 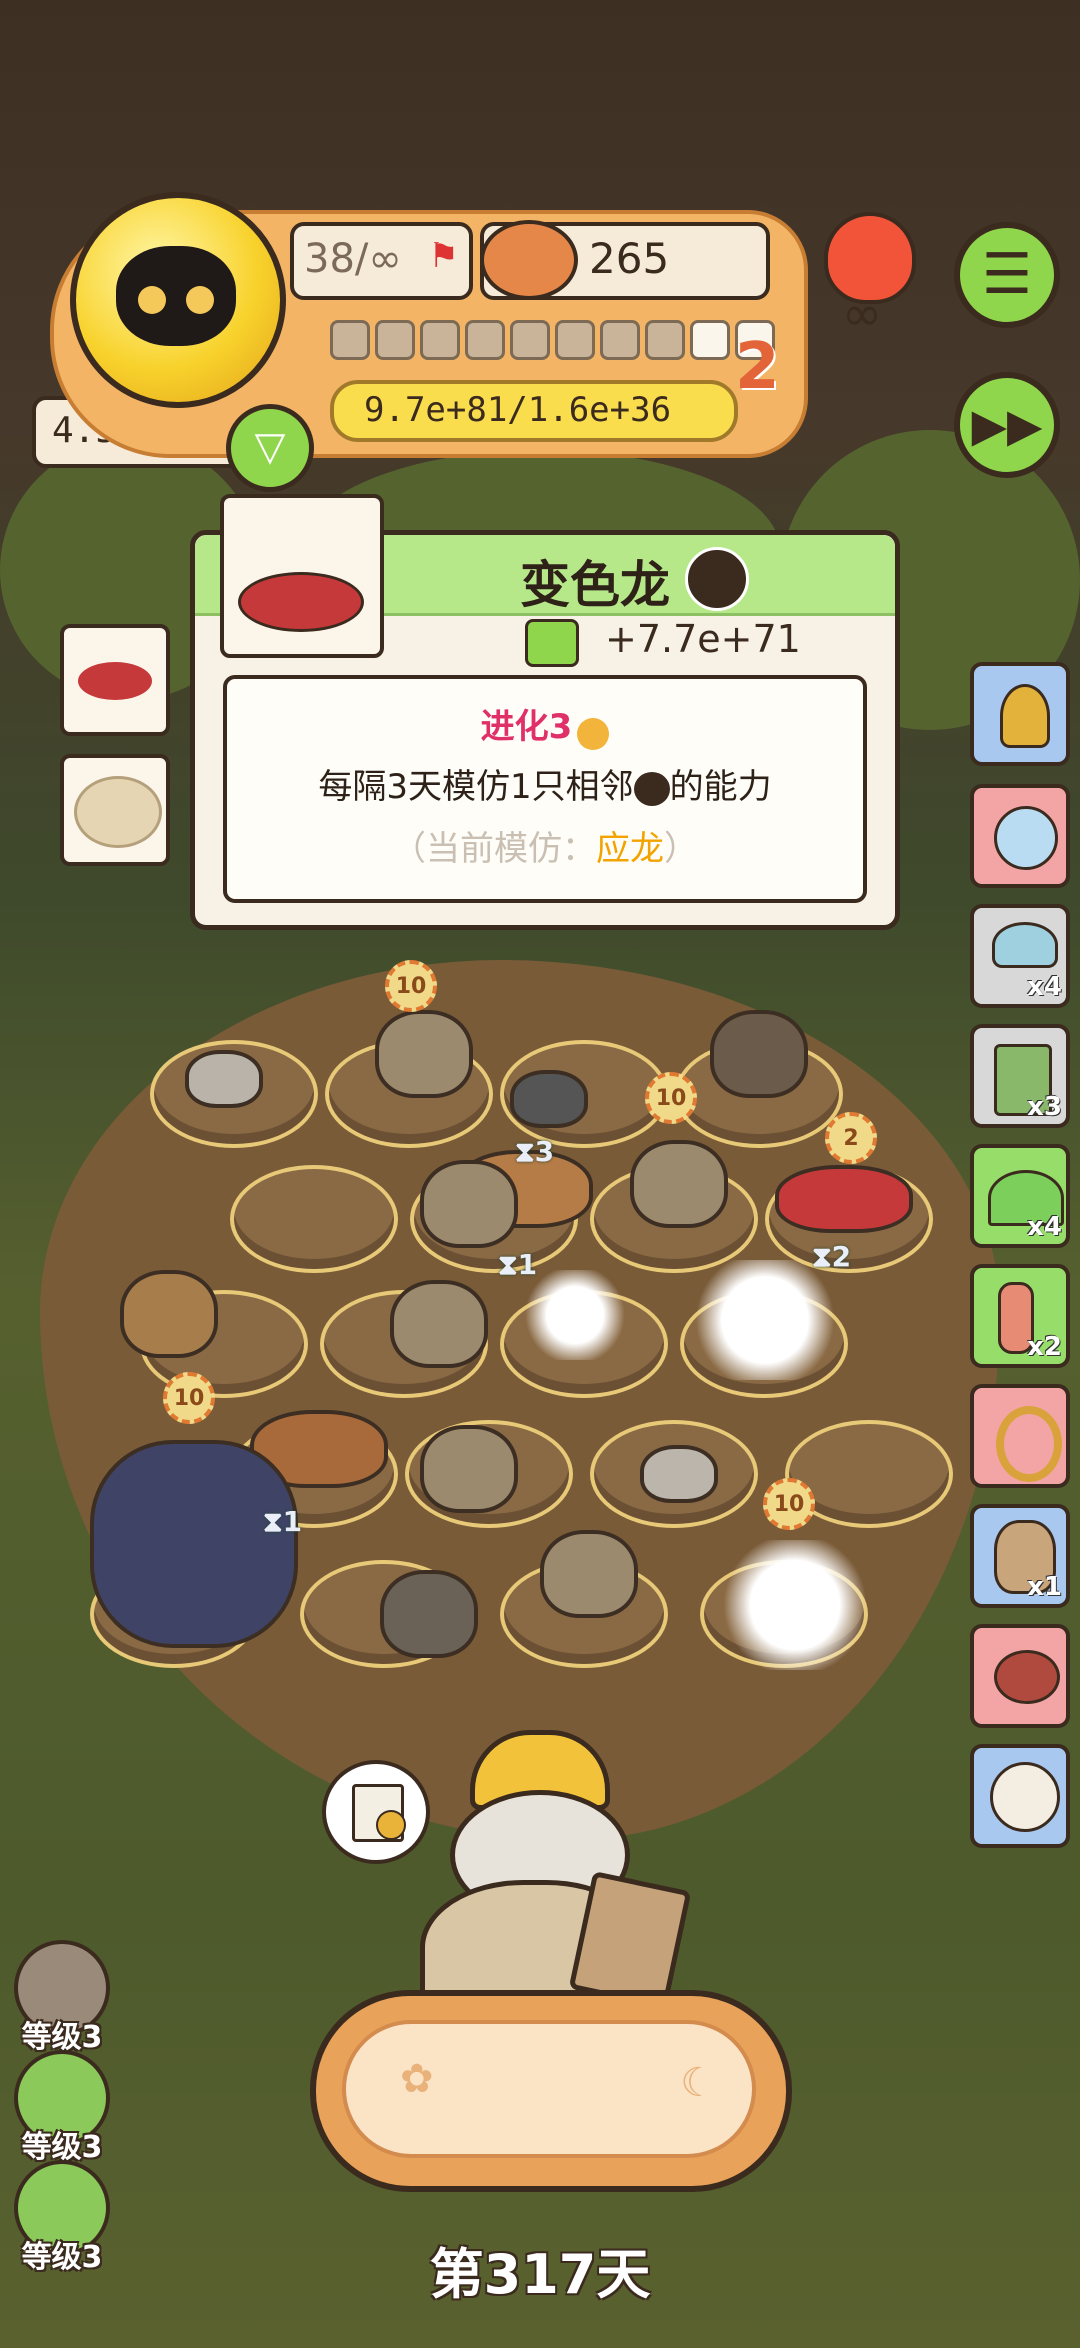 What do you see at coordinates (844, 1199) in the screenshot?
I see `animal-chameleon` at bounding box center [844, 1199].